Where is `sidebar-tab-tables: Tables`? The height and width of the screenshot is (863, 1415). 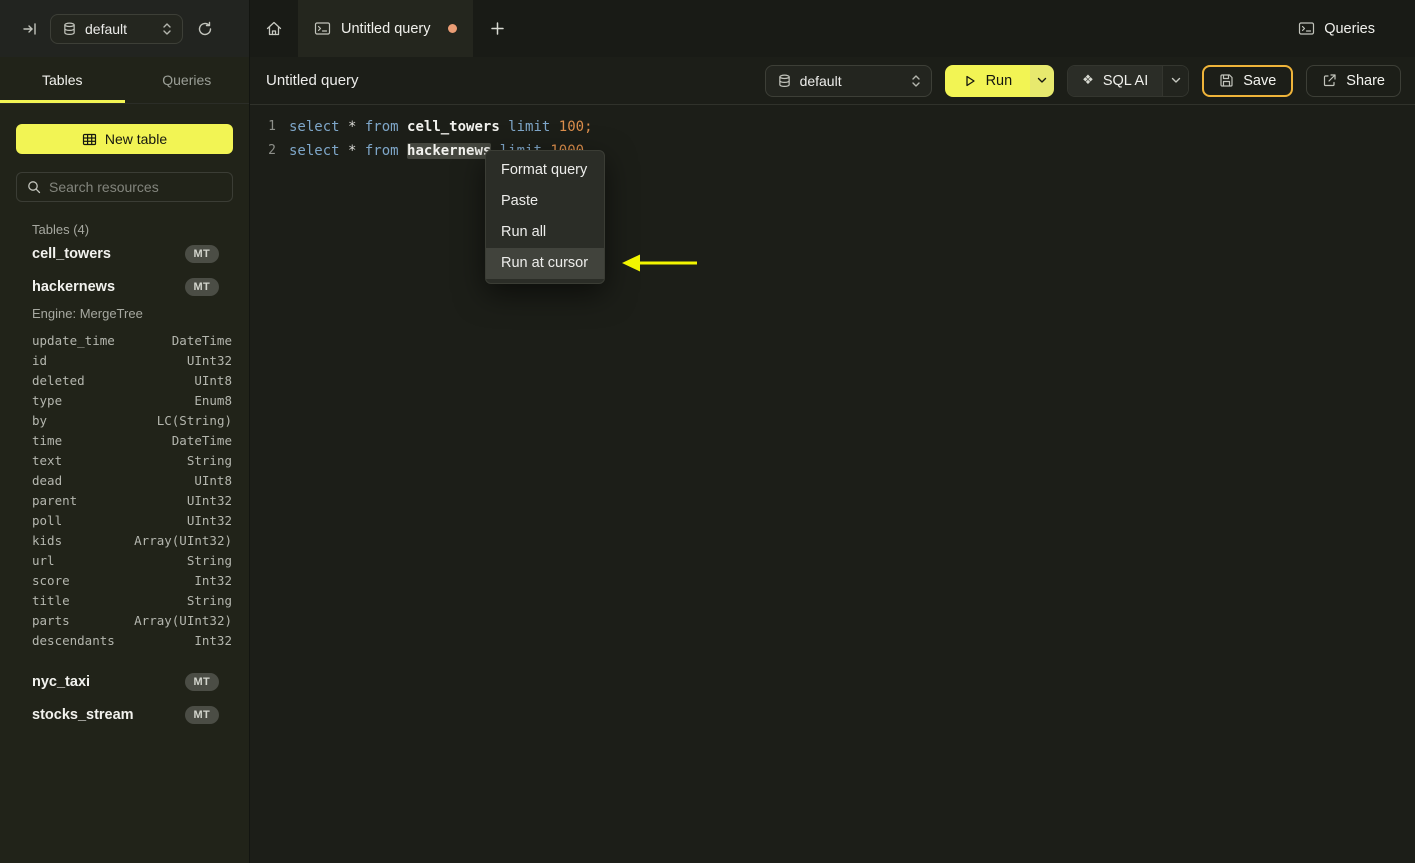 sidebar-tab-tables: Tables is located at coordinates (62, 80).